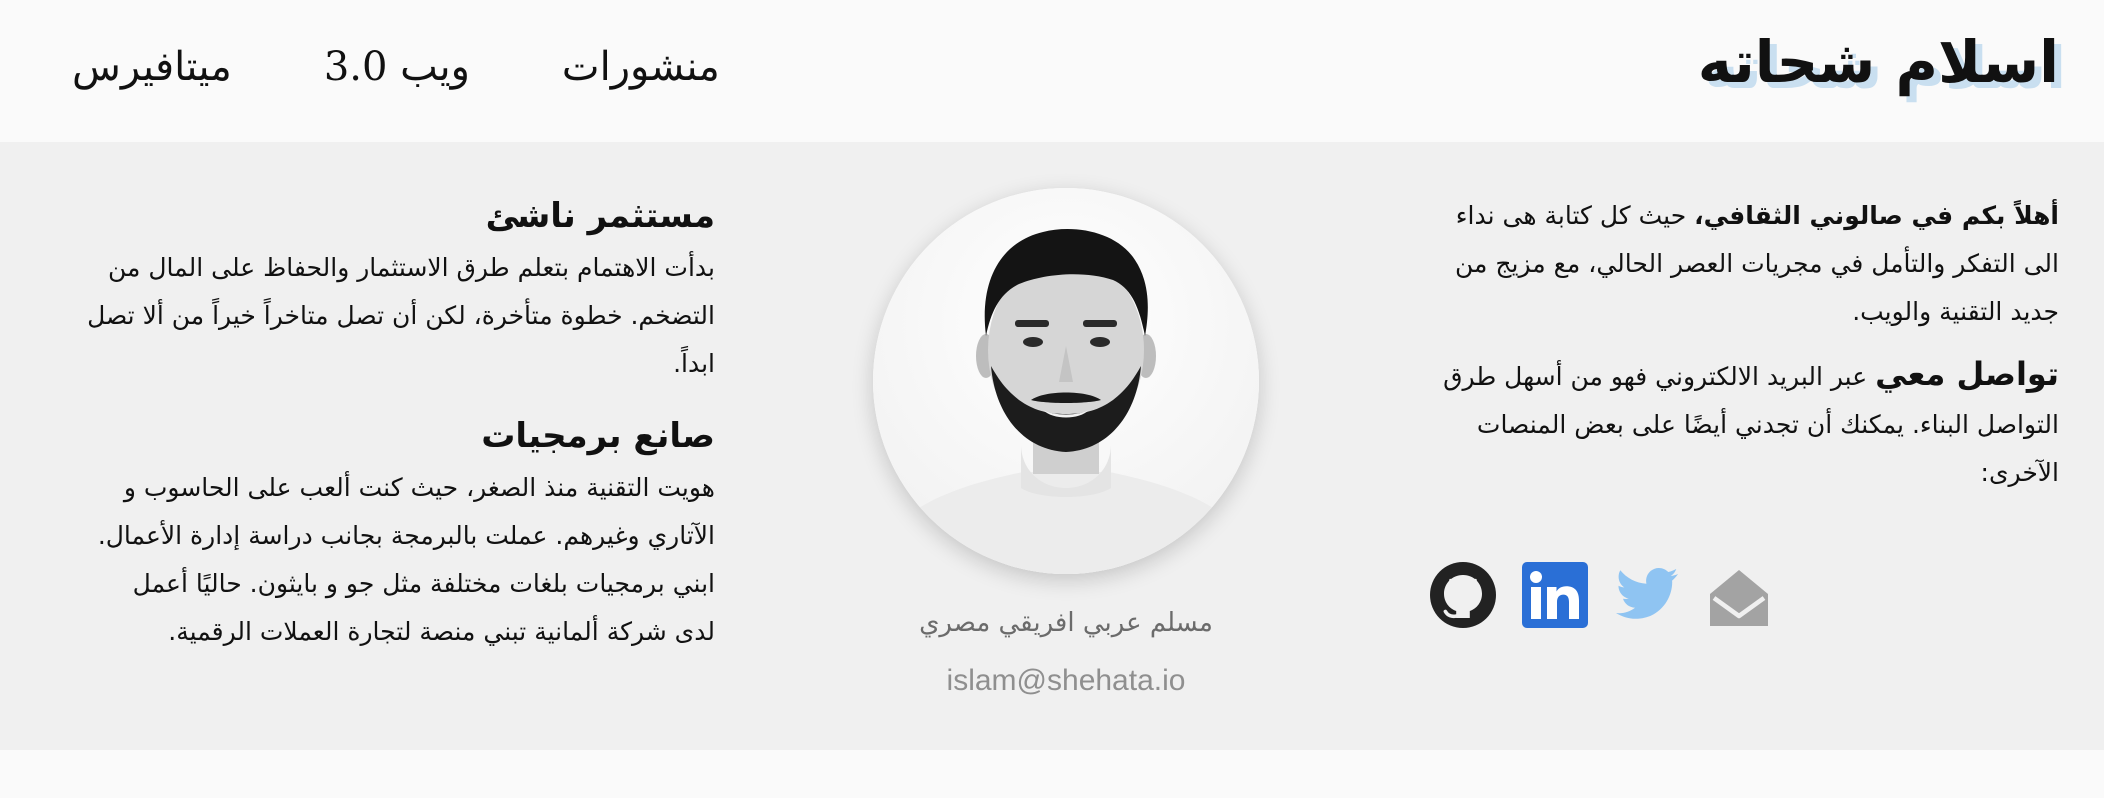 The height and width of the screenshot is (798, 2104). Describe the element at coordinates (1878, 62) in the screenshot. I see `site-title: اسلام شحاته` at that location.